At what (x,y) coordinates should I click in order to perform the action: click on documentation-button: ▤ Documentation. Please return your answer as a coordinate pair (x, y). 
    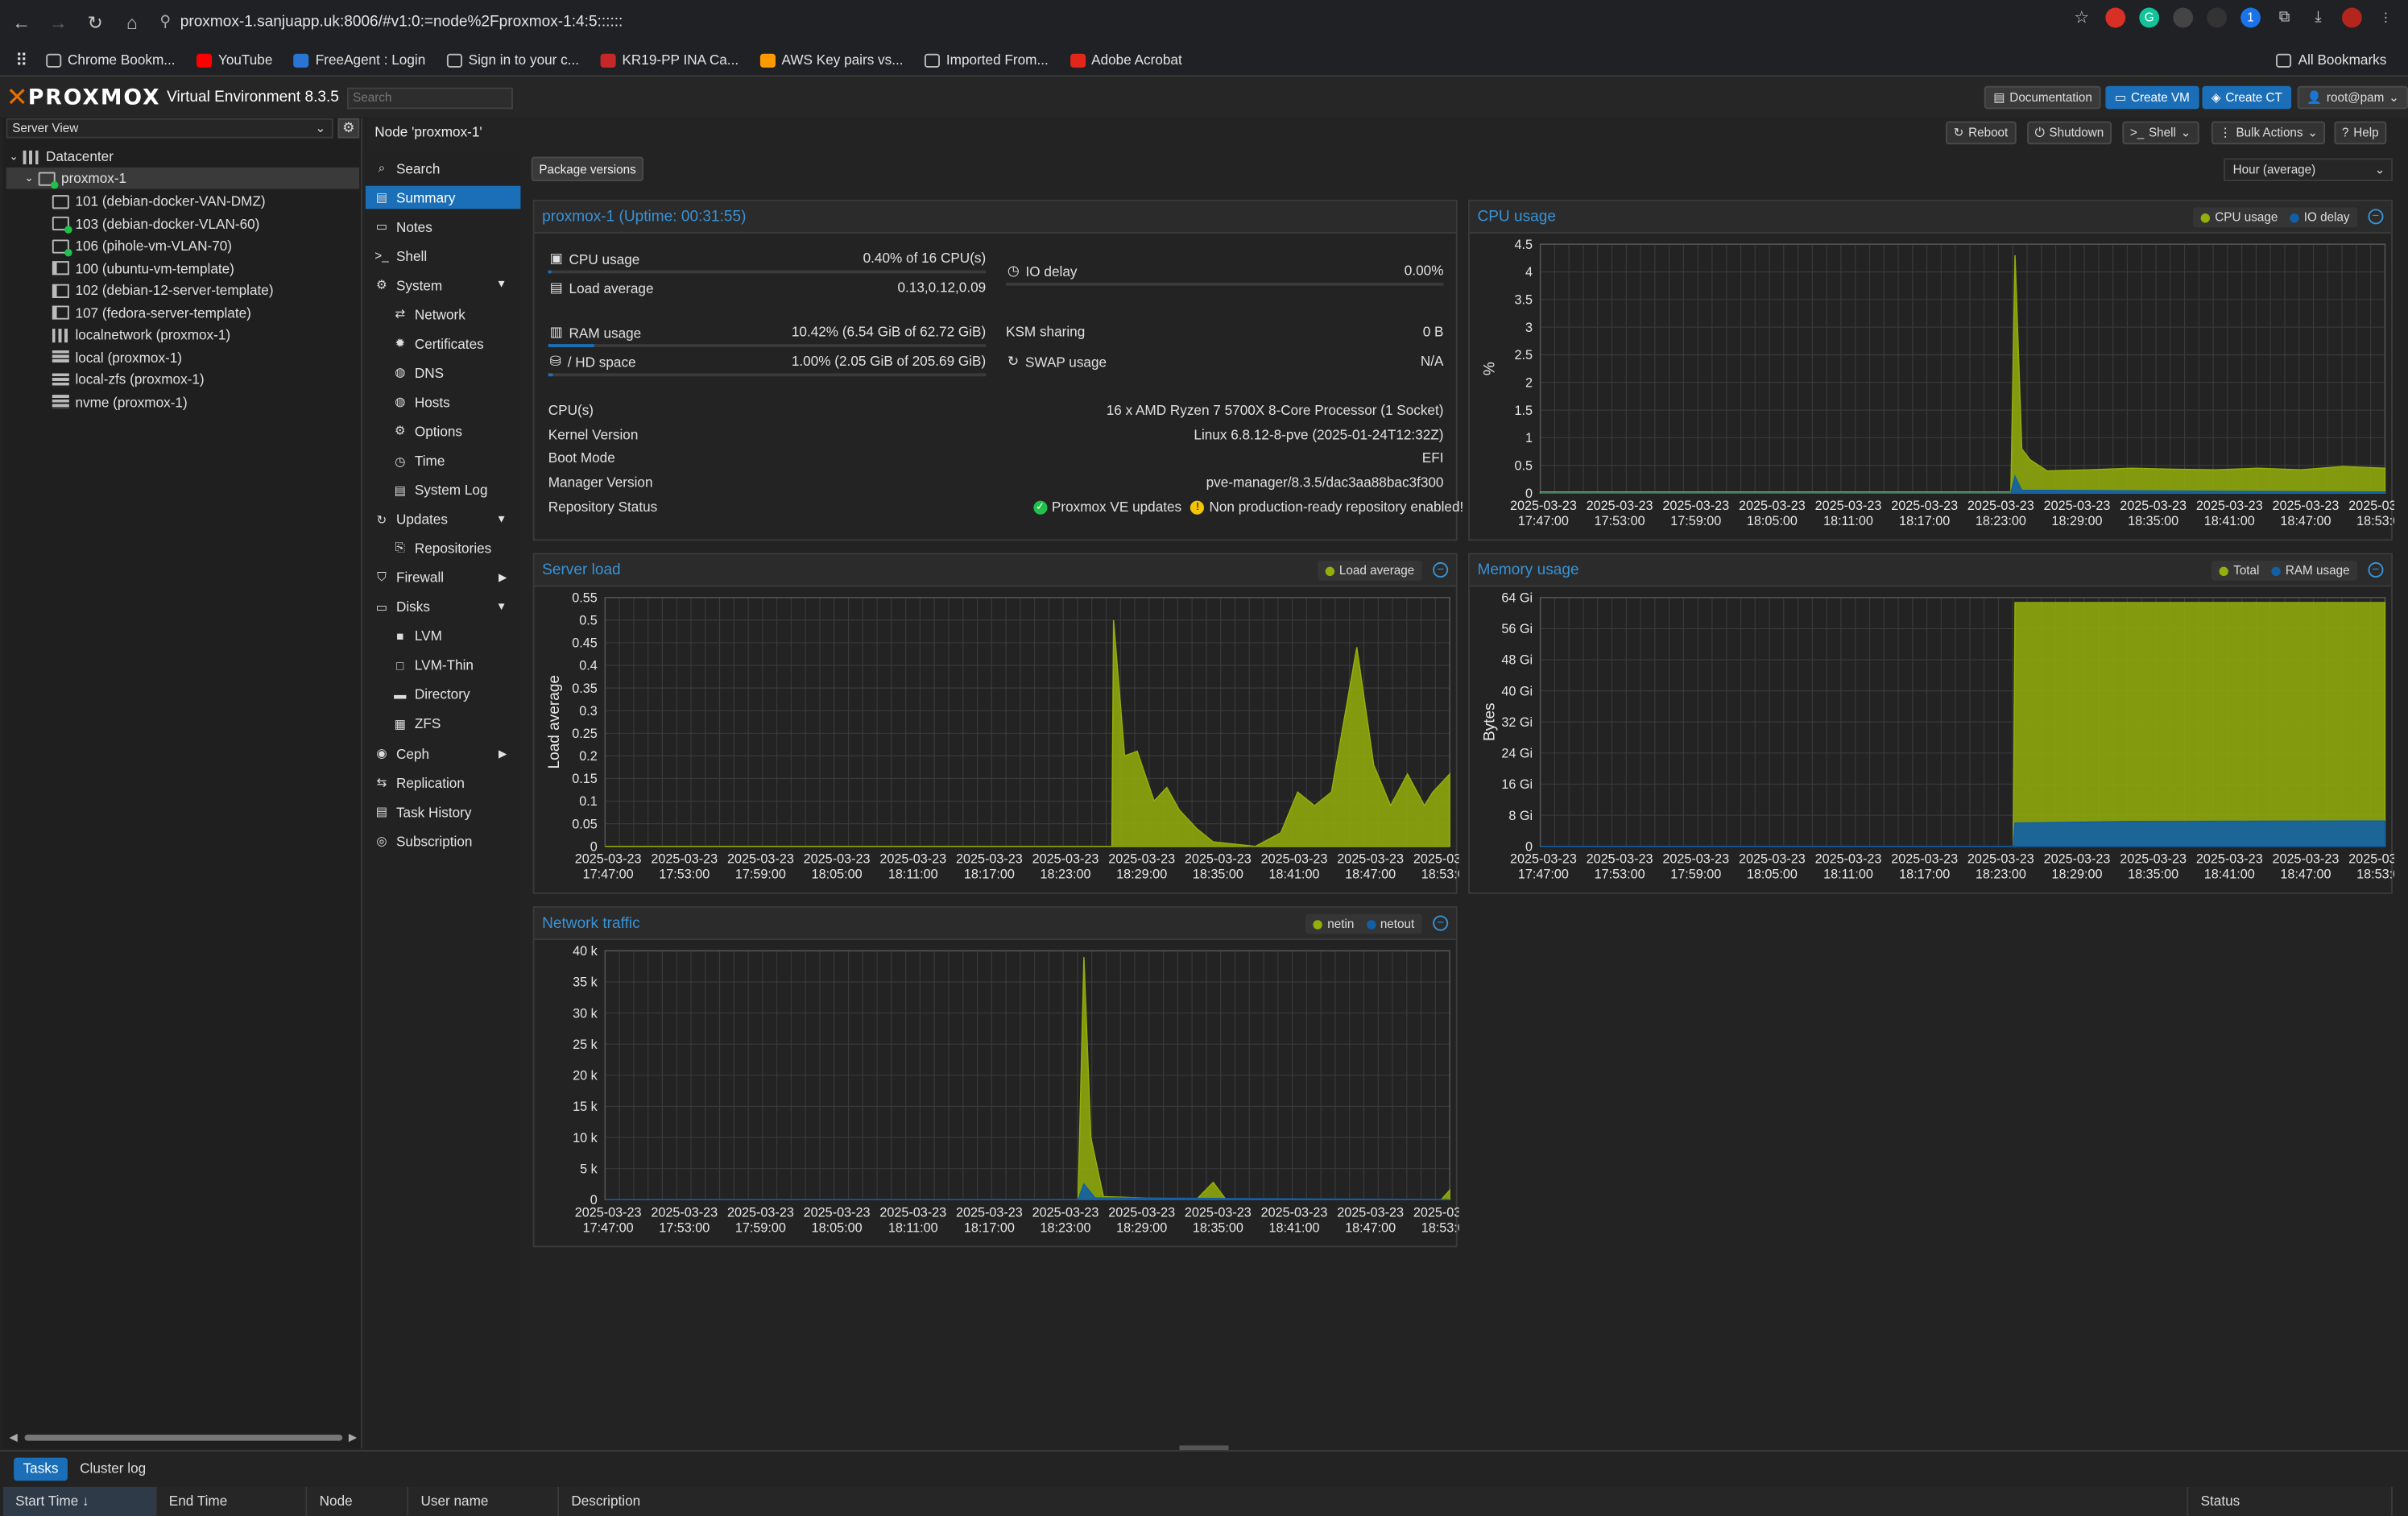
    Looking at the image, I should click on (2043, 97).